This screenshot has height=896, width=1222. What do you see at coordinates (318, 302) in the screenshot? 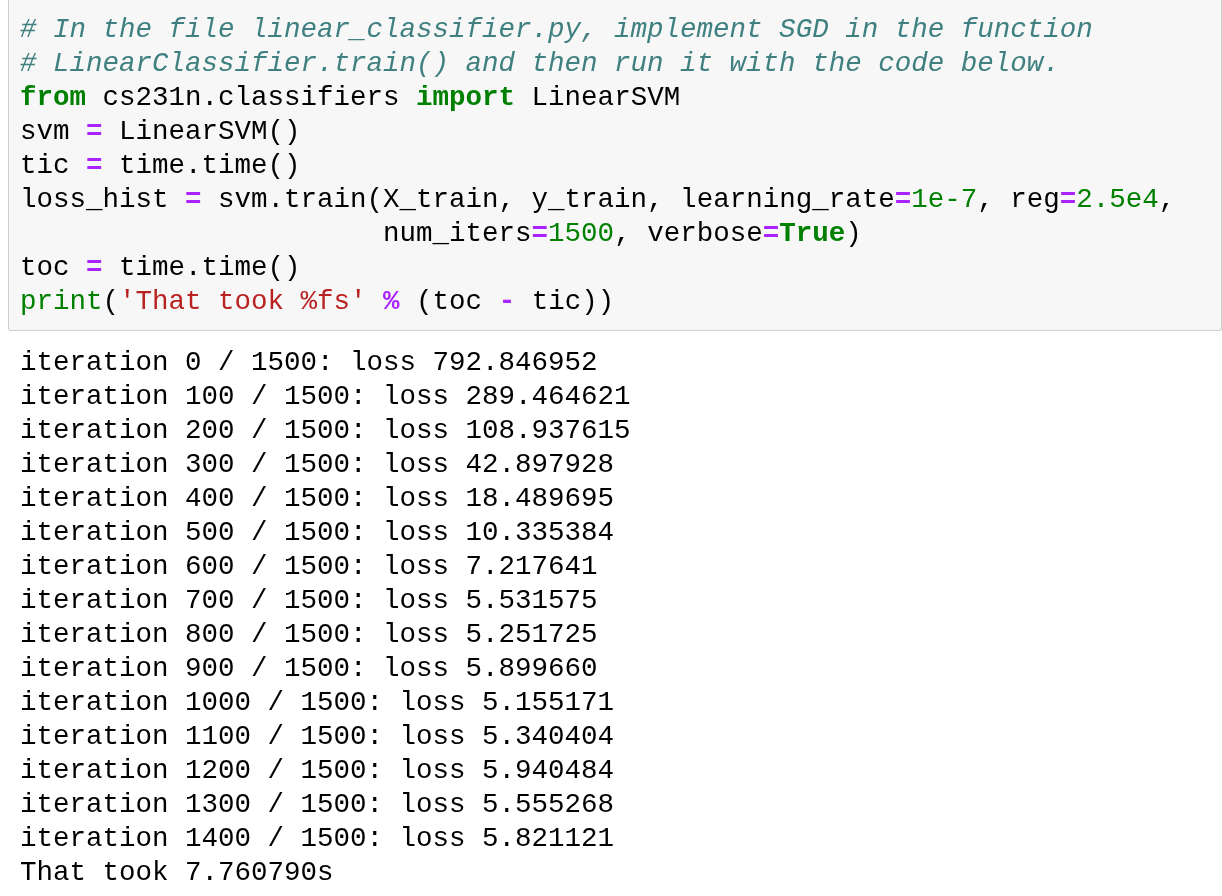
I see `code-line: print('That took %fs' % (toc - tic))` at bounding box center [318, 302].